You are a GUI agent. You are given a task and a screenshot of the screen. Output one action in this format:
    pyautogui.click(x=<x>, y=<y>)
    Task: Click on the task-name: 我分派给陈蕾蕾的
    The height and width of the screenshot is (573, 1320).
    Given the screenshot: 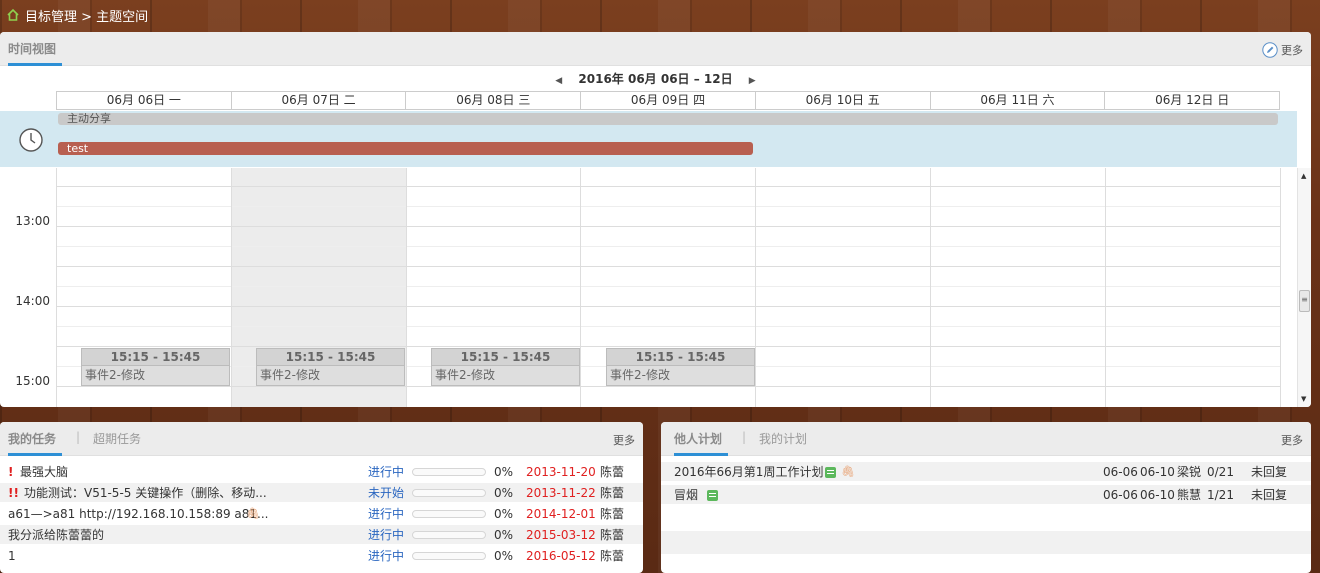 What is the action you would take?
    pyautogui.click(x=56, y=535)
    